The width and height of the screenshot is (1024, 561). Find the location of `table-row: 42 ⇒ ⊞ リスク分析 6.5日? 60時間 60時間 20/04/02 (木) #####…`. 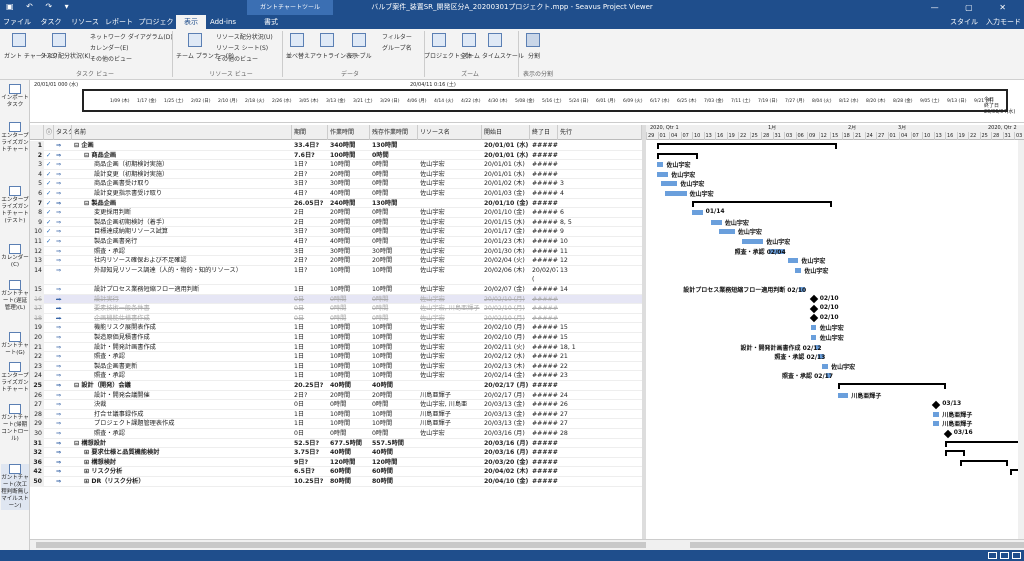

table-row: 42 ⇒ ⊞ リスク分析 6.5日? 60時間 60時間 20/04/02 (木) #####… is located at coordinates (336, 472).